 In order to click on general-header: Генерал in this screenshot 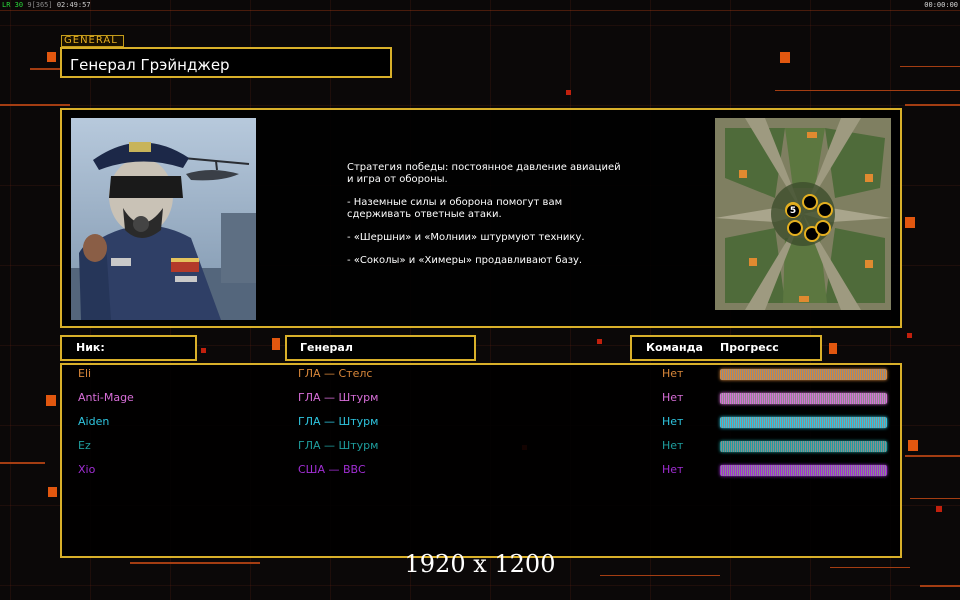, I will do `click(380, 348)`.